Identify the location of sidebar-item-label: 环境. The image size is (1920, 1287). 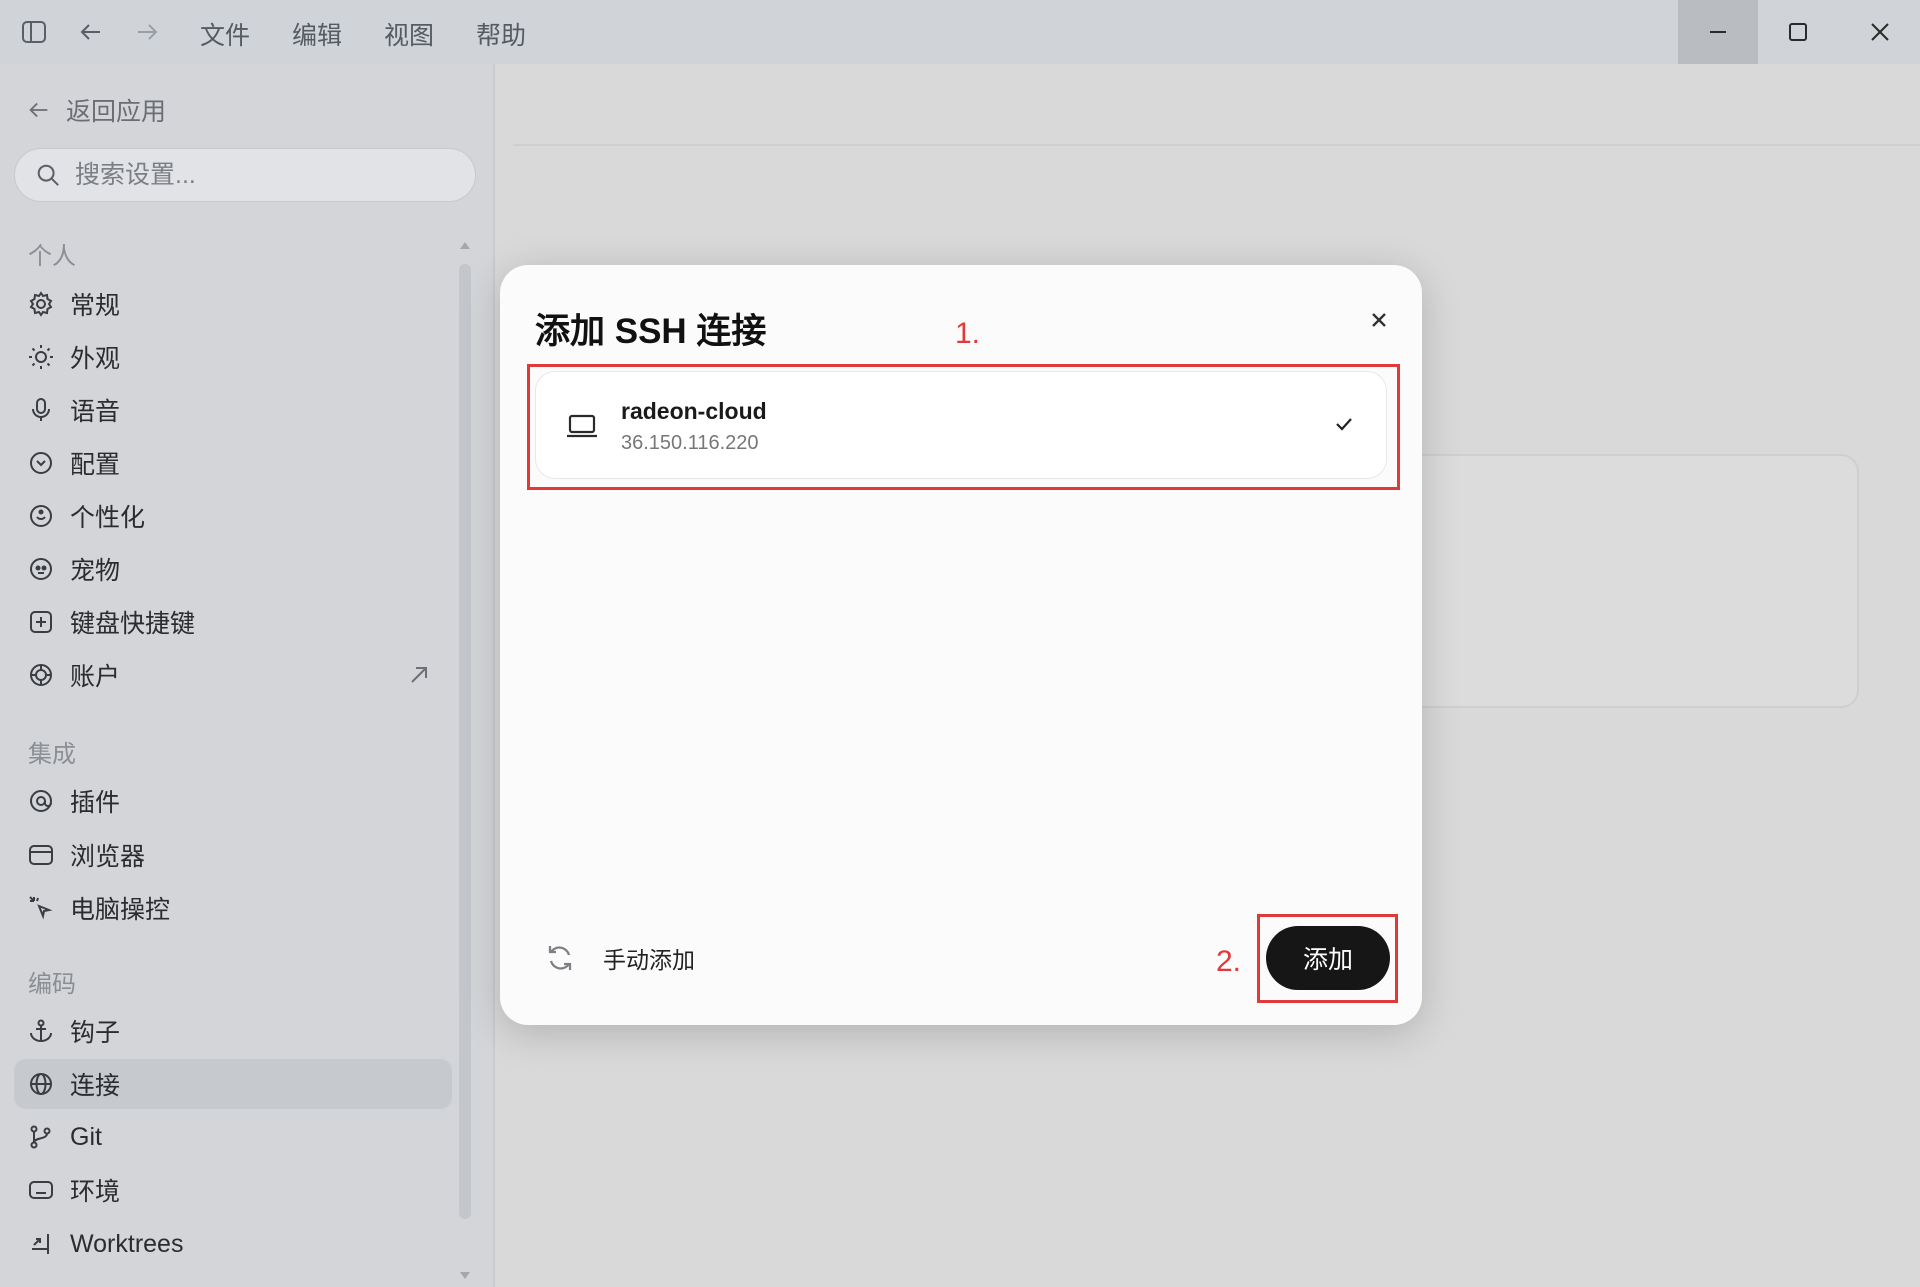
(95, 1192).